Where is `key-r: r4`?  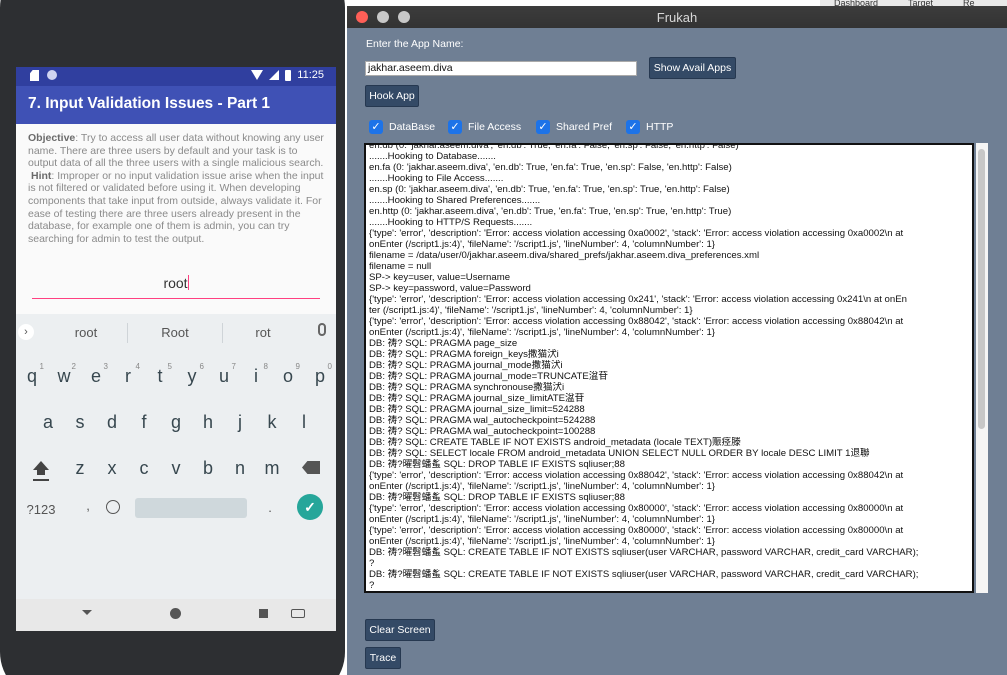 key-r: r4 is located at coordinates (128, 374).